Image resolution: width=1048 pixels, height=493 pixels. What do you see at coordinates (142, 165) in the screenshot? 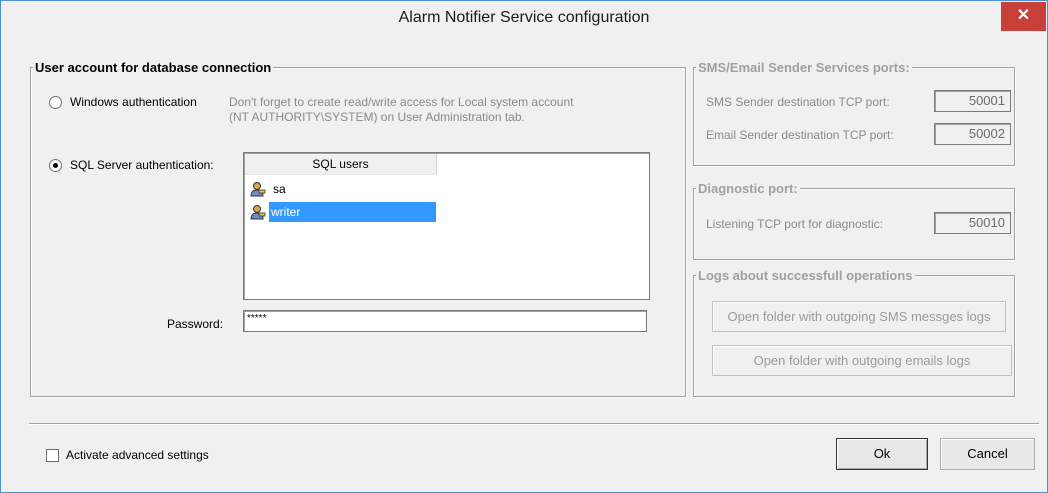
I see `sql-auth-label: SQL Server authentication:` at bounding box center [142, 165].